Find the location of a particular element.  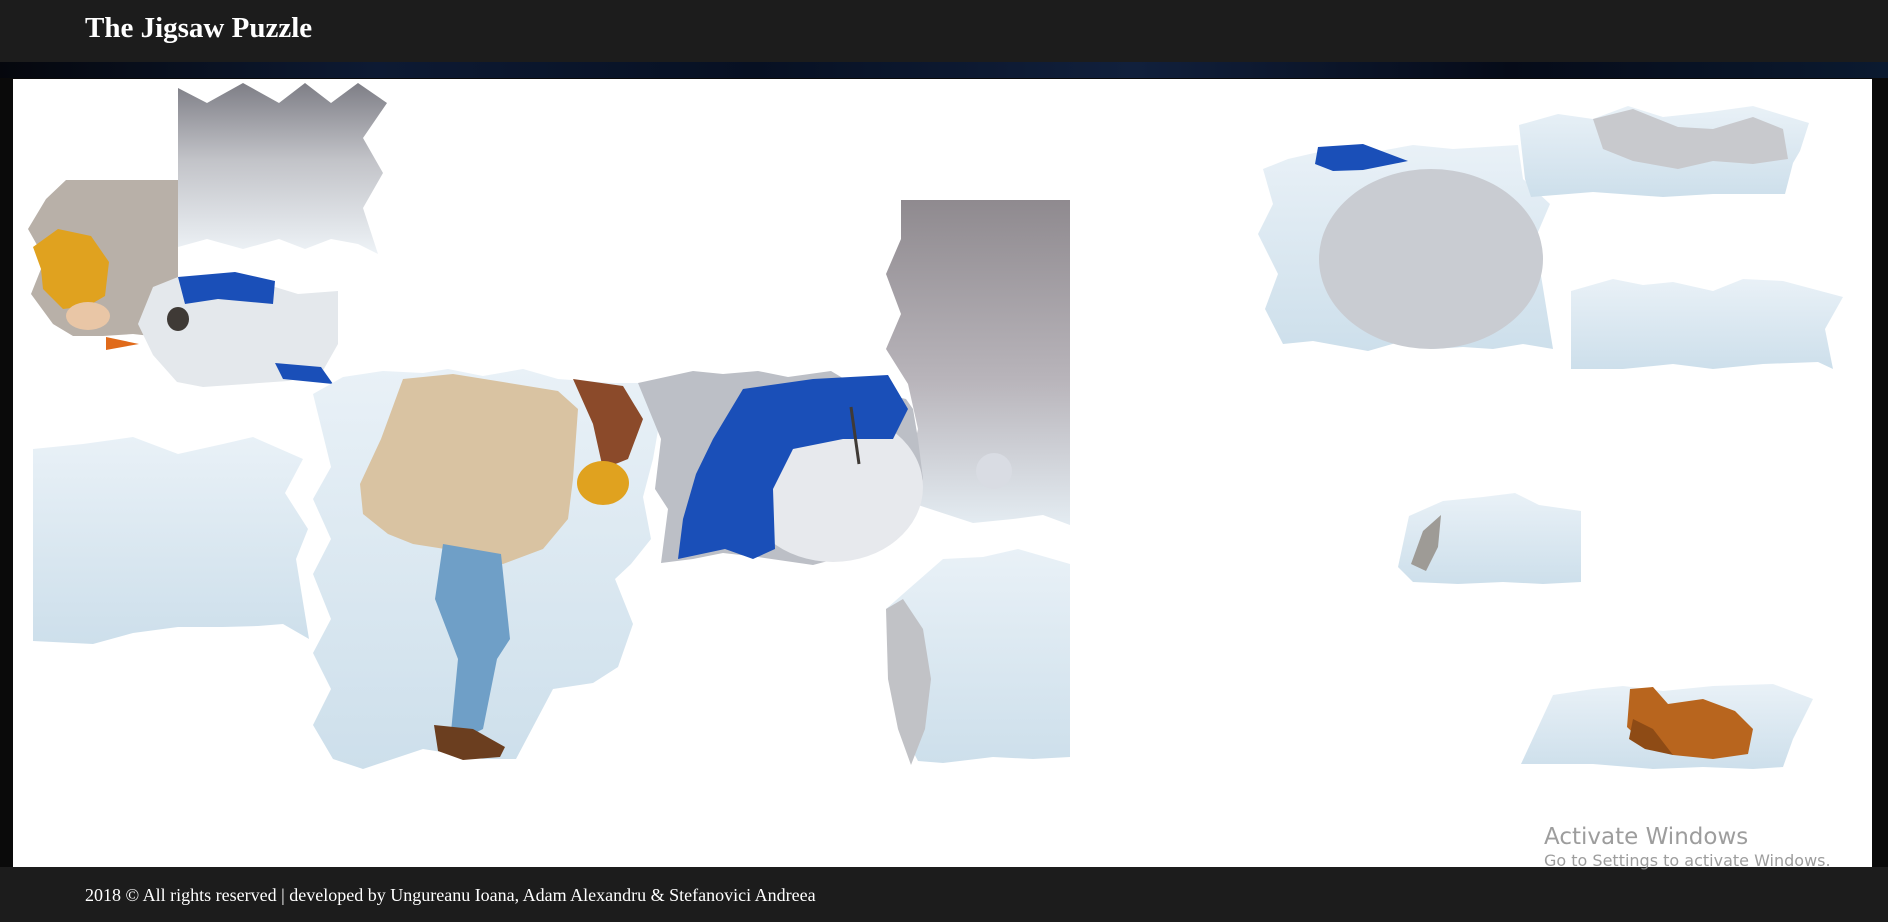

loose-piece-snow-right is located at coordinates (1707, 324).